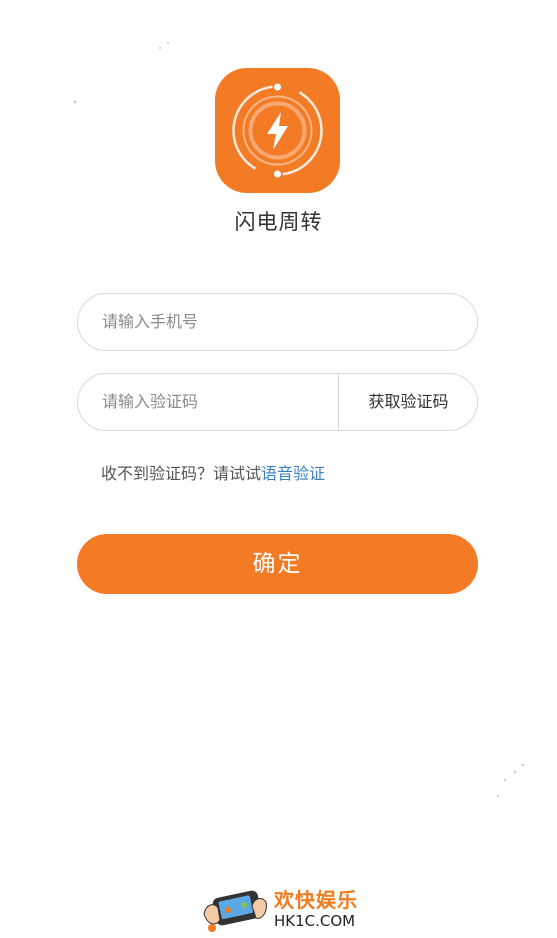  I want to click on lightning-bolt-icon, so click(277, 130).